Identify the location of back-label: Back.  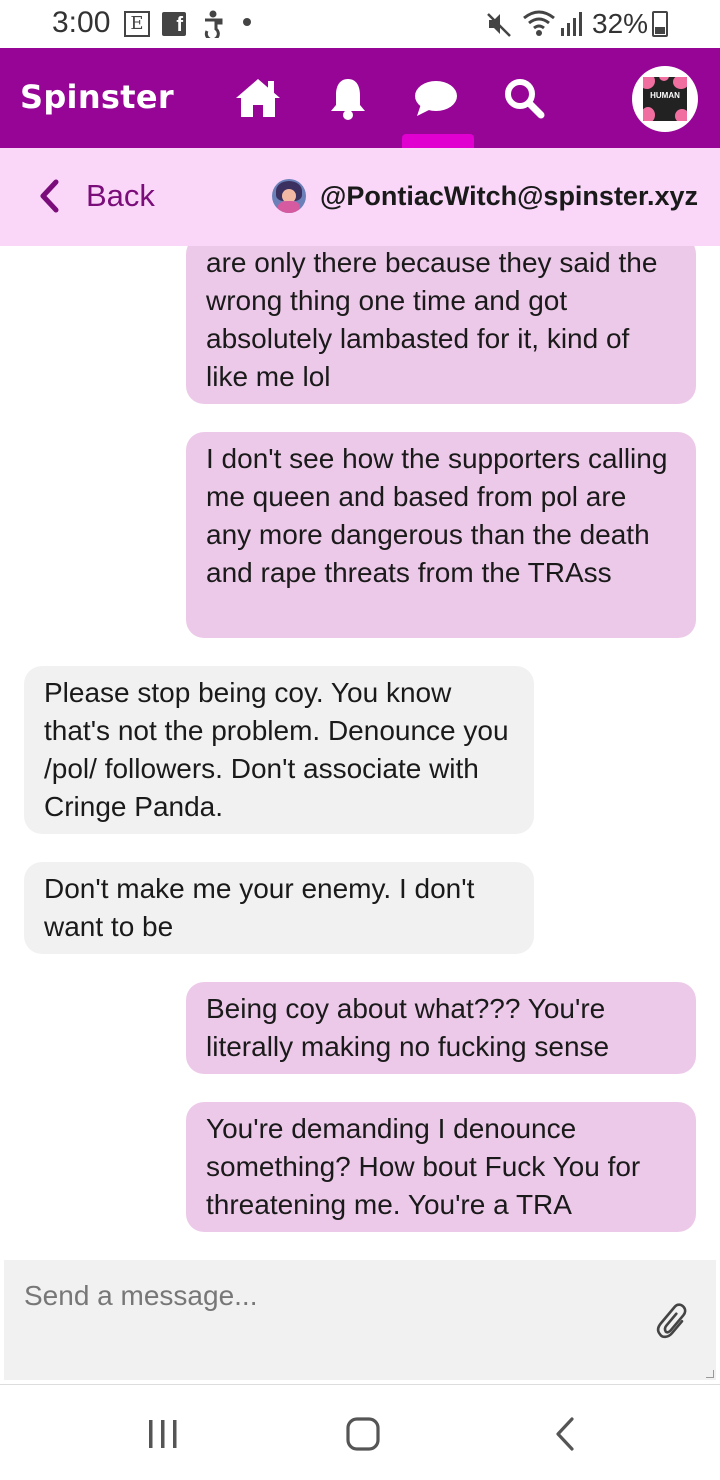
(120, 195).